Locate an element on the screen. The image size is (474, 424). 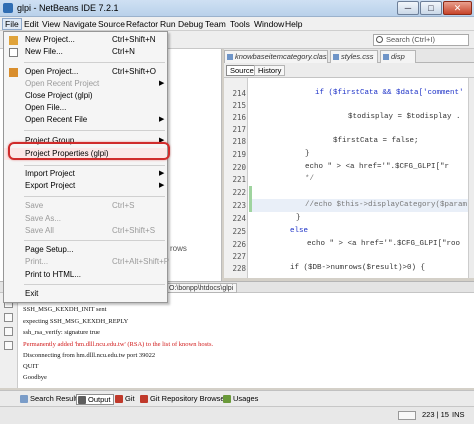
output-line: expecting SSH_MSG_KEXDH_REPLY is located at coordinates (76, 321).